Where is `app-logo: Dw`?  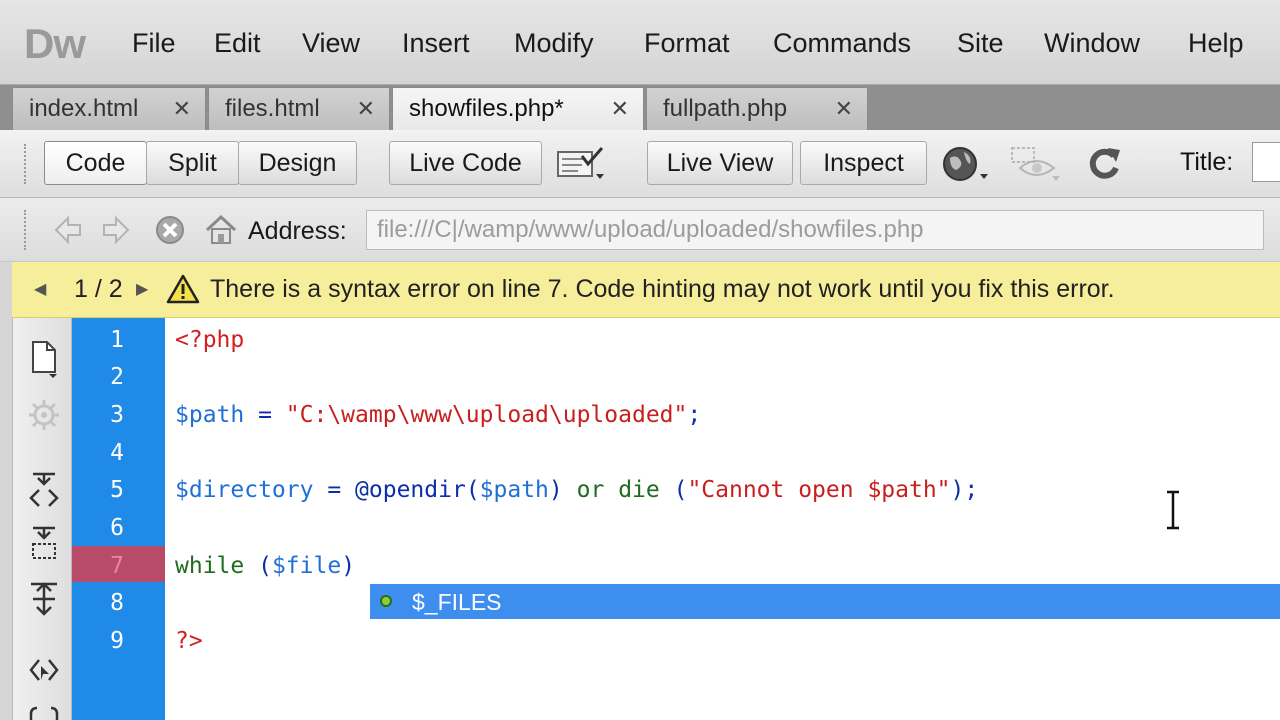
app-logo: Dw is located at coordinates (55, 43).